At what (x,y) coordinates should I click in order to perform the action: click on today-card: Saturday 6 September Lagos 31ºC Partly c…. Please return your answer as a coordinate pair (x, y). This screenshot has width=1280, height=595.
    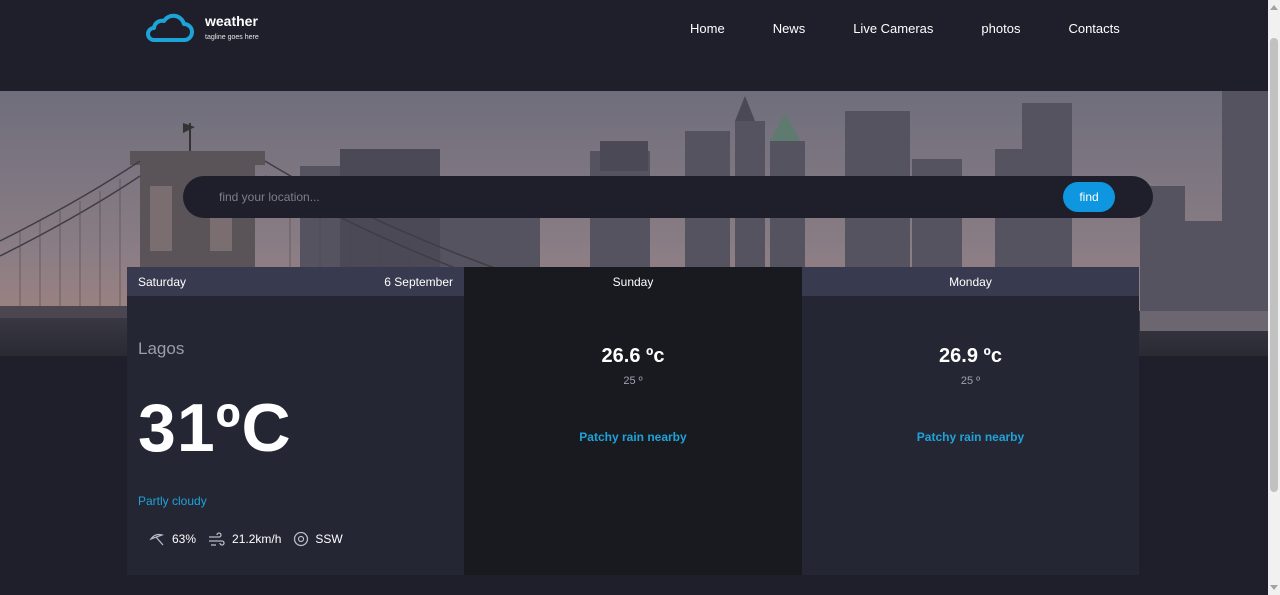
    Looking at the image, I should click on (295, 421).